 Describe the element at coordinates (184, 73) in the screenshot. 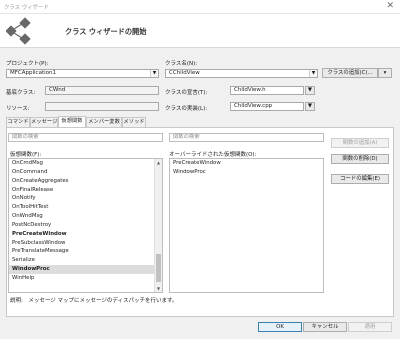

I see `class-name-value: CChildView` at that location.